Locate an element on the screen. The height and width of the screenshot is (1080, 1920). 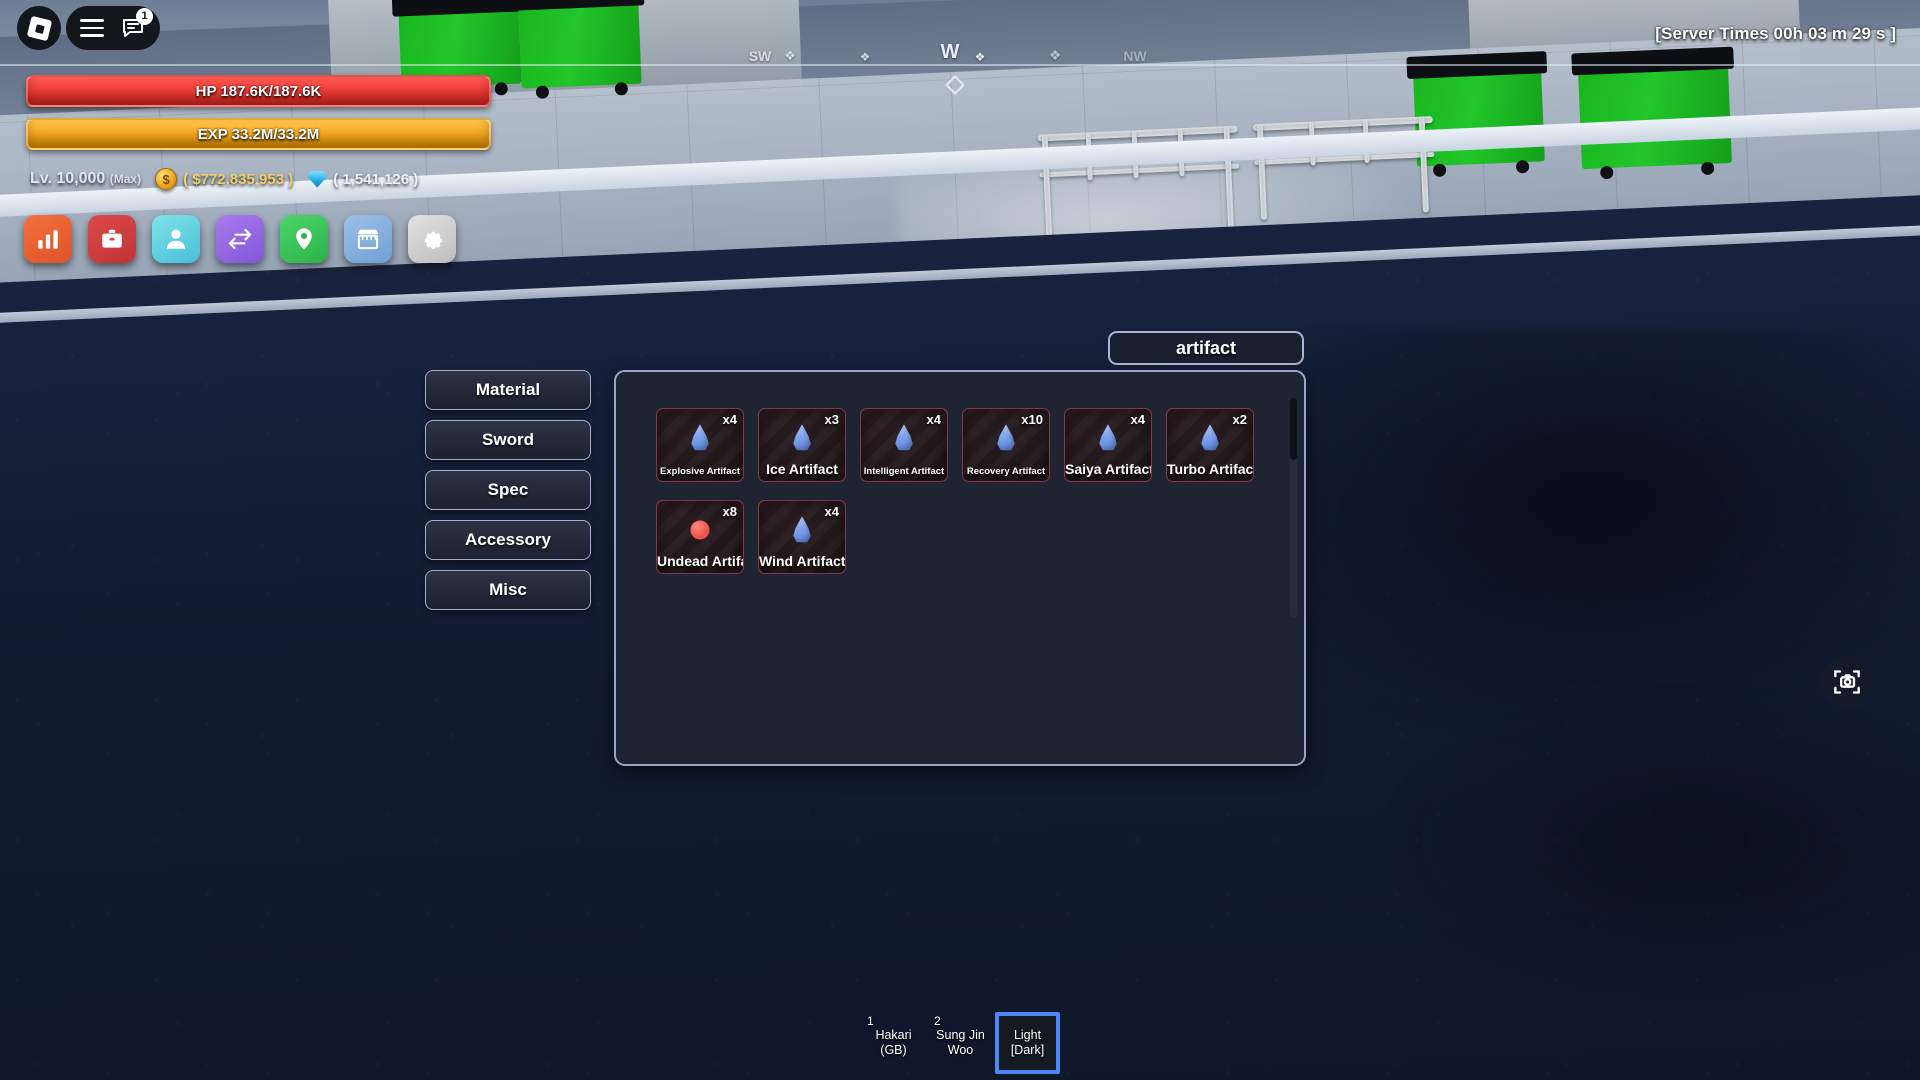
trade-button is located at coordinates (240, 239).